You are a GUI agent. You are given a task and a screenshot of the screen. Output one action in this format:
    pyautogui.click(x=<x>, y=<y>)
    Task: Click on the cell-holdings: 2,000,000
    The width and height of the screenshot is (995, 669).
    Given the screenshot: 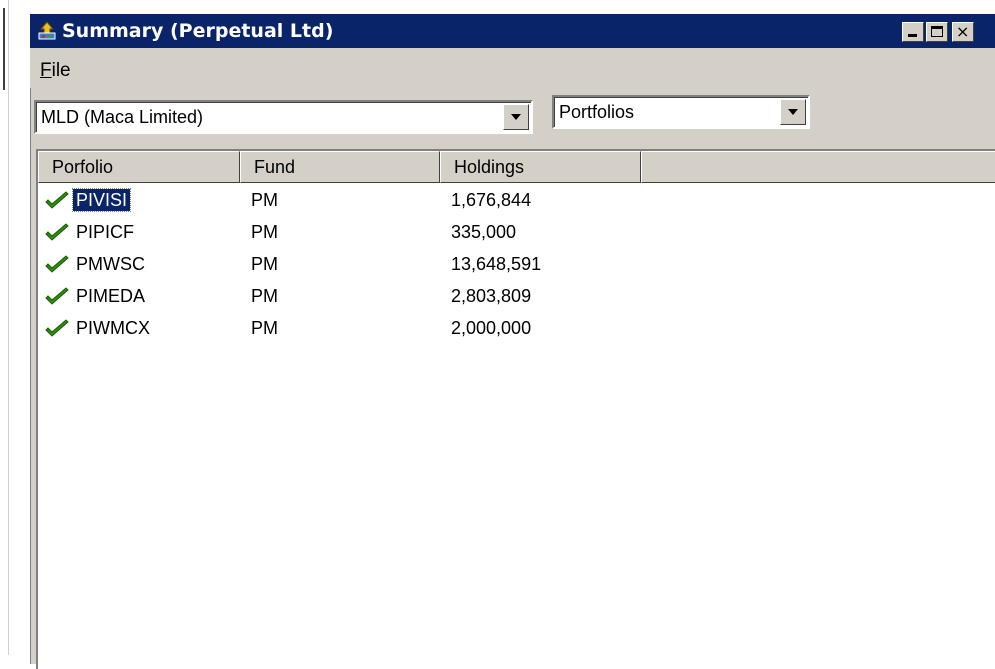 What is the action you would take?
    pyautogui.click(x=491, y=328)
    